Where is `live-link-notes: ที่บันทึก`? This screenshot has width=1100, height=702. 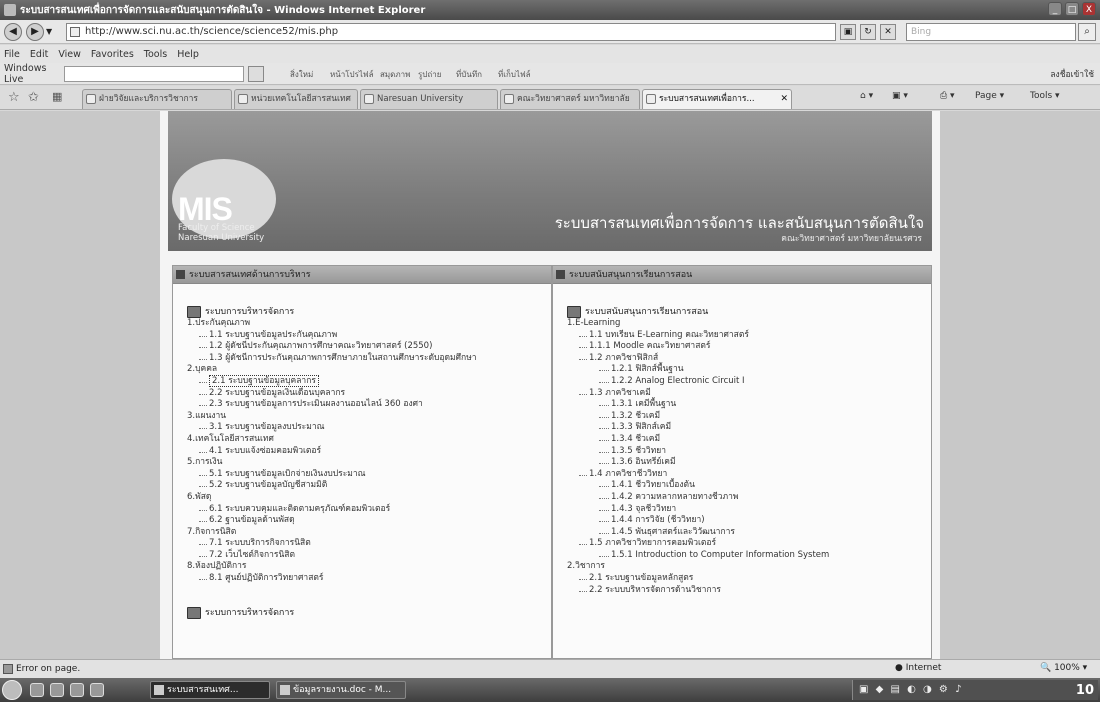 live-link-notes: ที่บันทึก is located at coordinates (469, 74).